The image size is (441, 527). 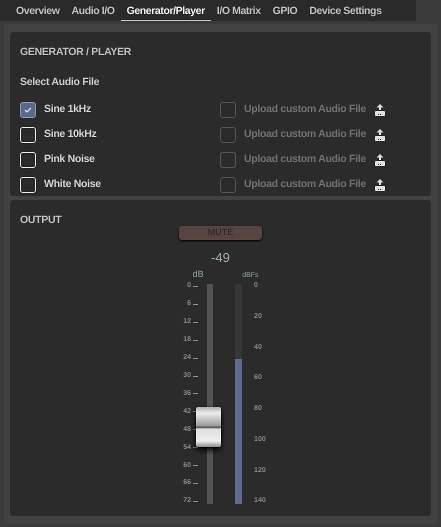 What do you see at coordinates (72, 184) in the screenshot?
I see `checkbox-label: White Noise` at bounding box center [72, 184].